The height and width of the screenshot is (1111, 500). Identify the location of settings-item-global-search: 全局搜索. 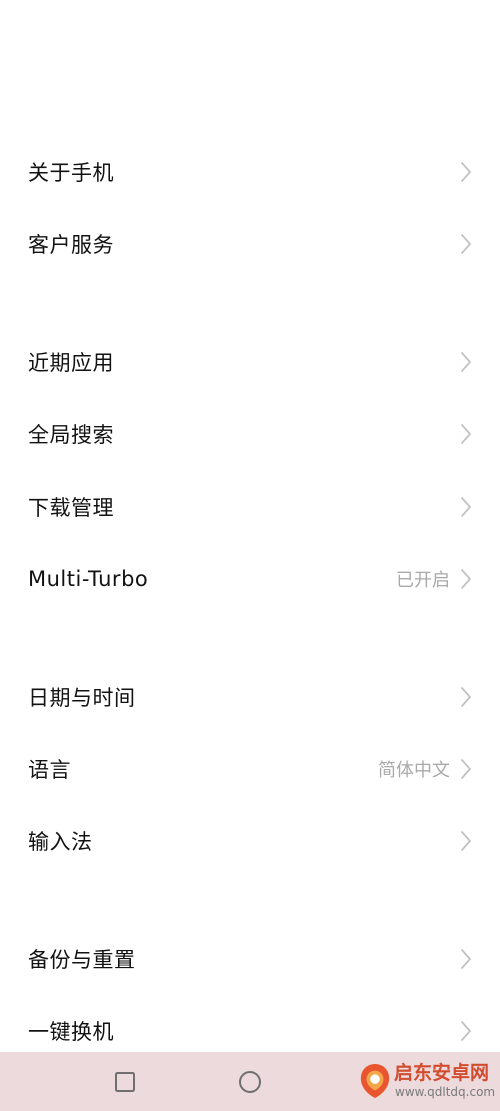
(250, 434).